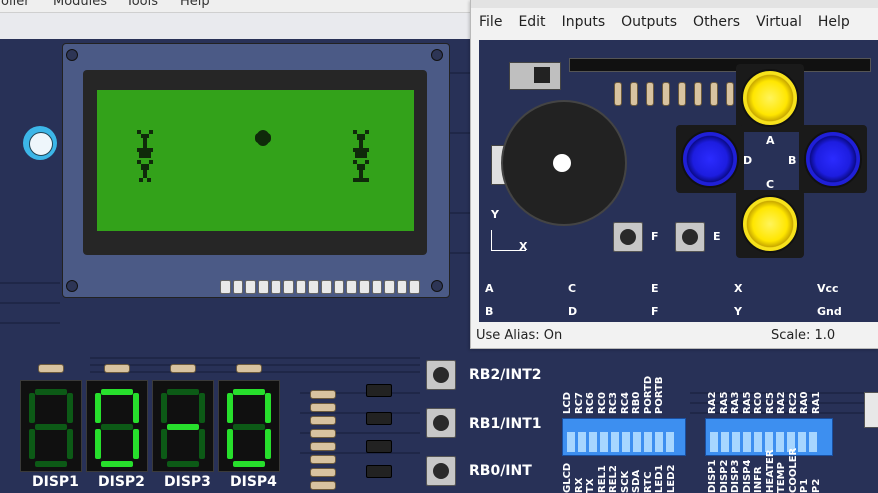  I want to click on dip-switch-left, so click(624, 437).